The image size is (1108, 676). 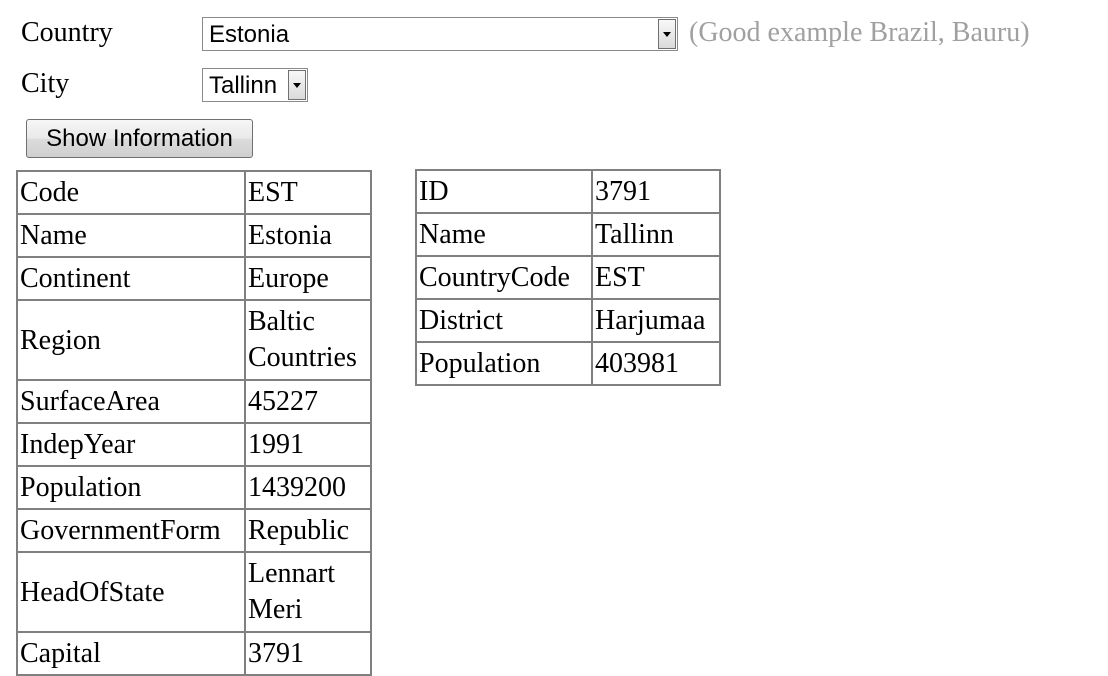 What do you see at coordinates (308, 444) in the screenshot?
I see `country-field-value: 1991` at bounding box center [308, 444].